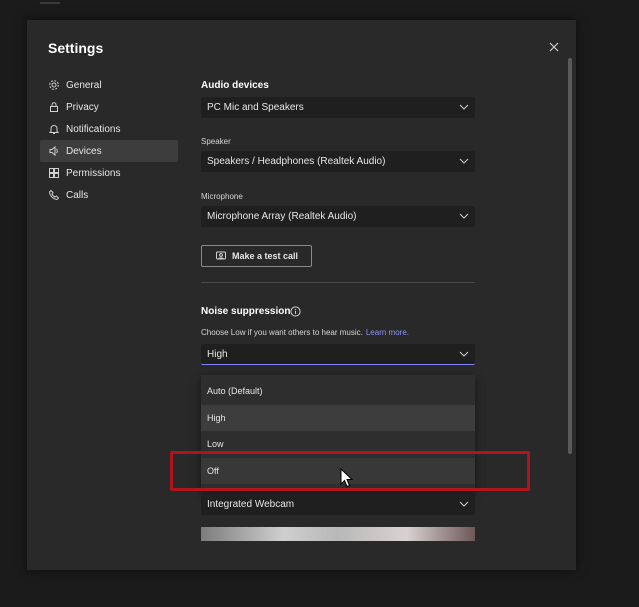 This screenshot has height=607, width=639. I want to click on audio-device-select: PC Mic and Speakers, so click(338, 107).